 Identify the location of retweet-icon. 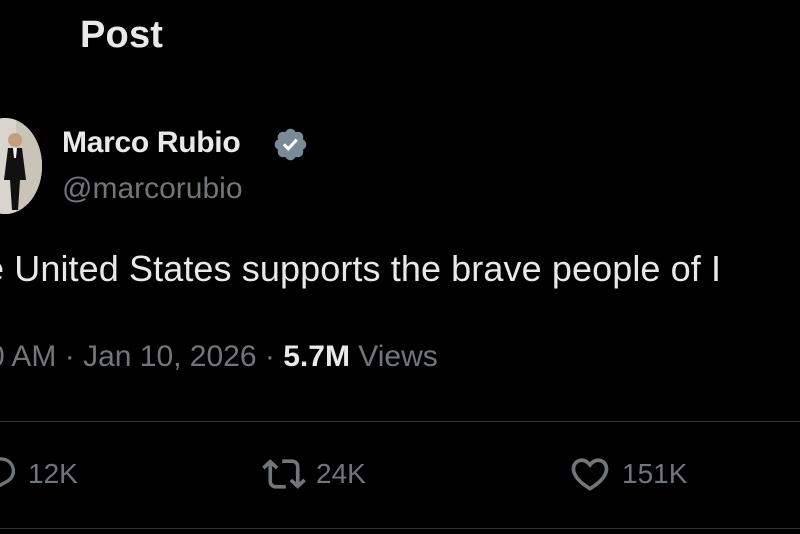
(284, 474).